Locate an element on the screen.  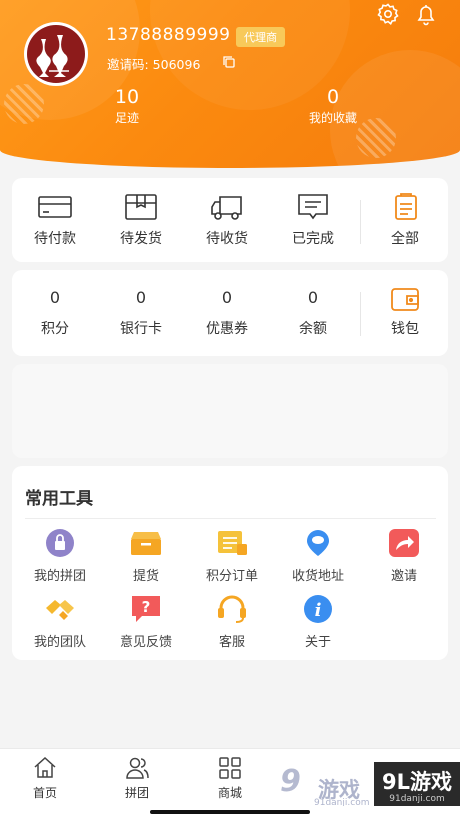
order-pending-payment: 待付款 is located at coordinates (55, 220).